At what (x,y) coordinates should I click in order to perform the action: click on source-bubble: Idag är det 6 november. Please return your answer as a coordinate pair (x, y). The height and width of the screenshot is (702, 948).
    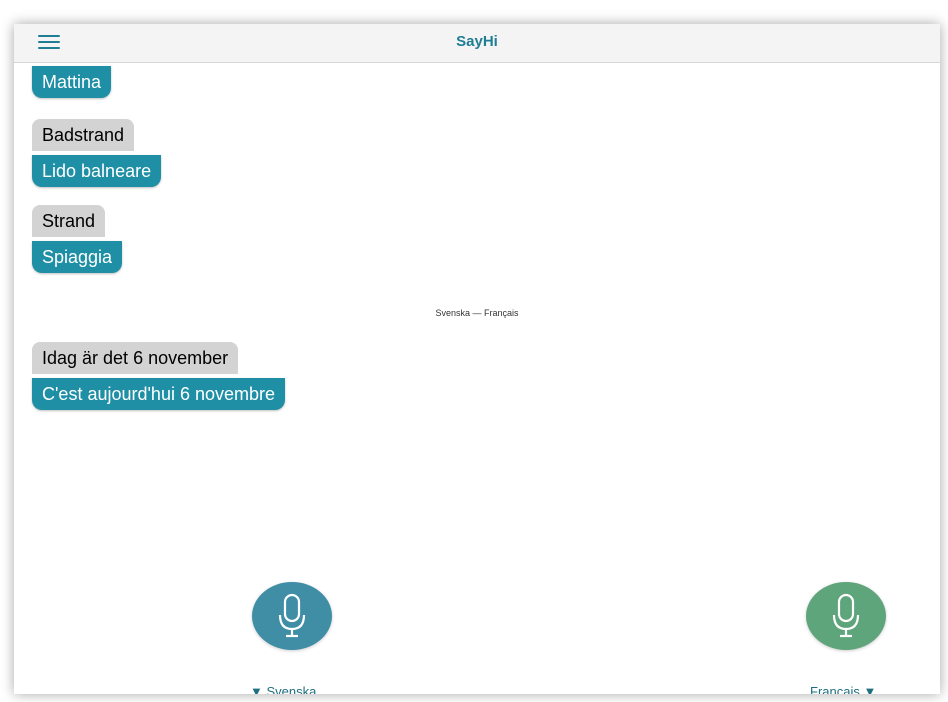
    Looking at the image, I should click on (135, 358).